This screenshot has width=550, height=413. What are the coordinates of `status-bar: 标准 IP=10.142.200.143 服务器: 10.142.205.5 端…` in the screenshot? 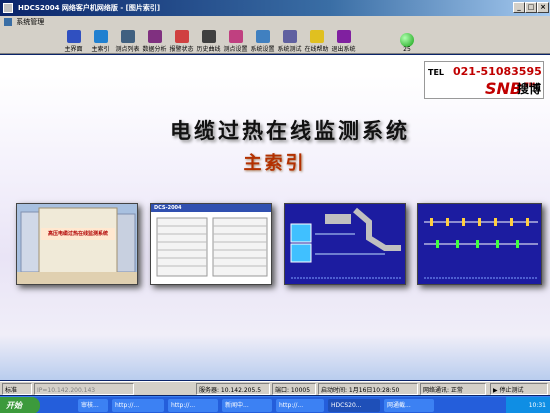 It's located at (275, 388).